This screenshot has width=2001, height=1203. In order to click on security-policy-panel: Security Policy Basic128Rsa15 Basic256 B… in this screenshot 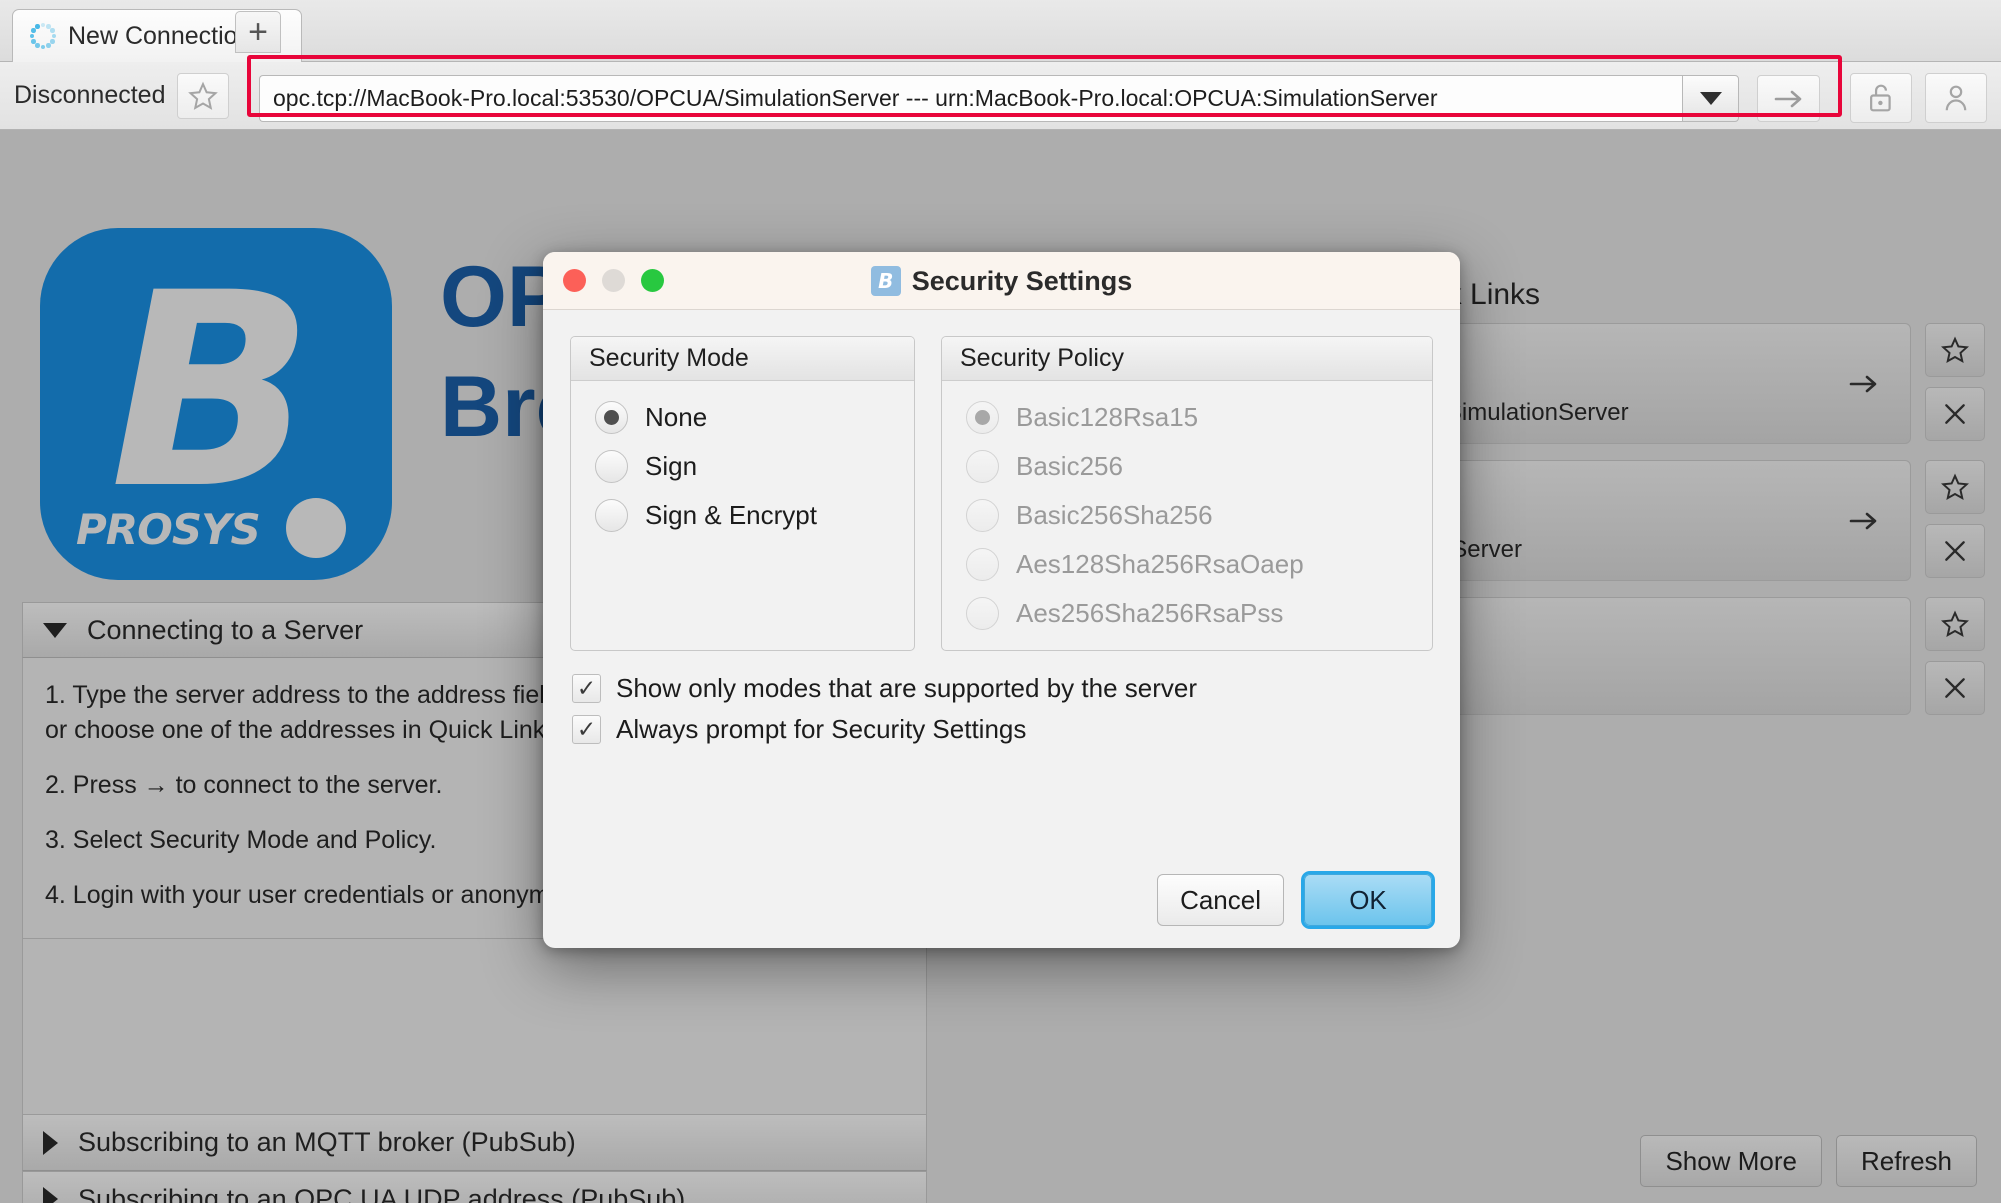, I will do `click(1187, 493)`.